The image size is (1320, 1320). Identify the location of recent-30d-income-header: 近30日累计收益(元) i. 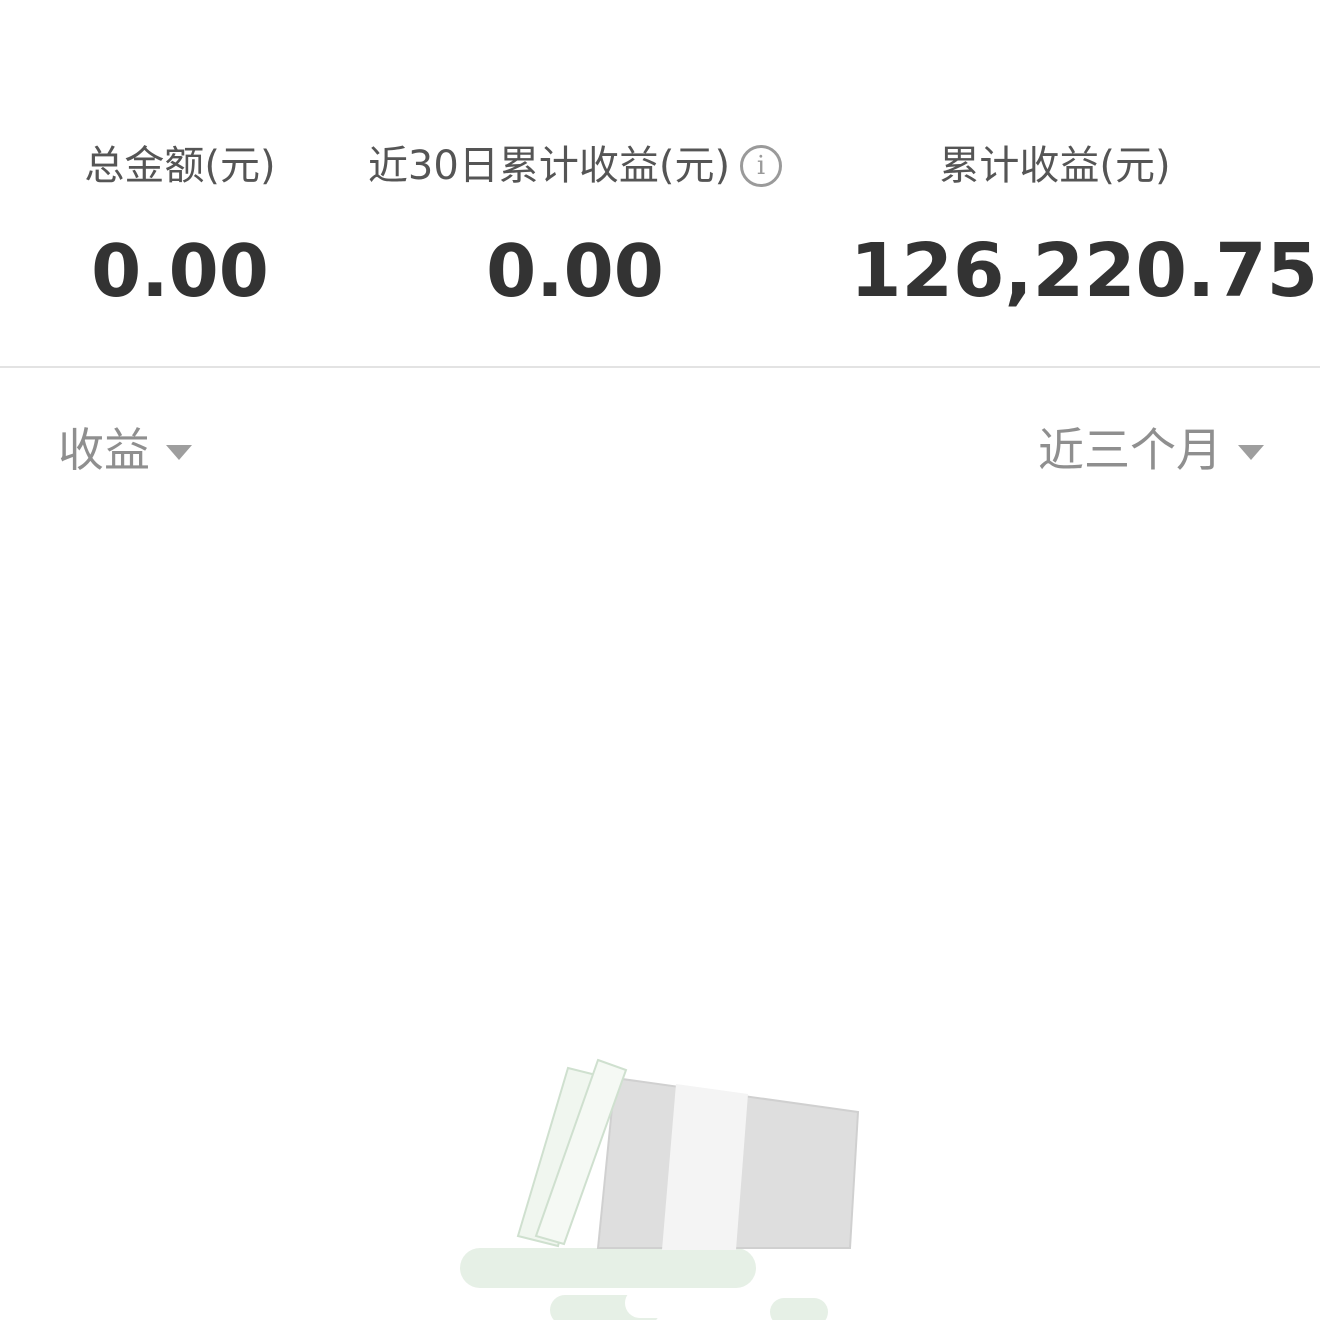
(575, 166).